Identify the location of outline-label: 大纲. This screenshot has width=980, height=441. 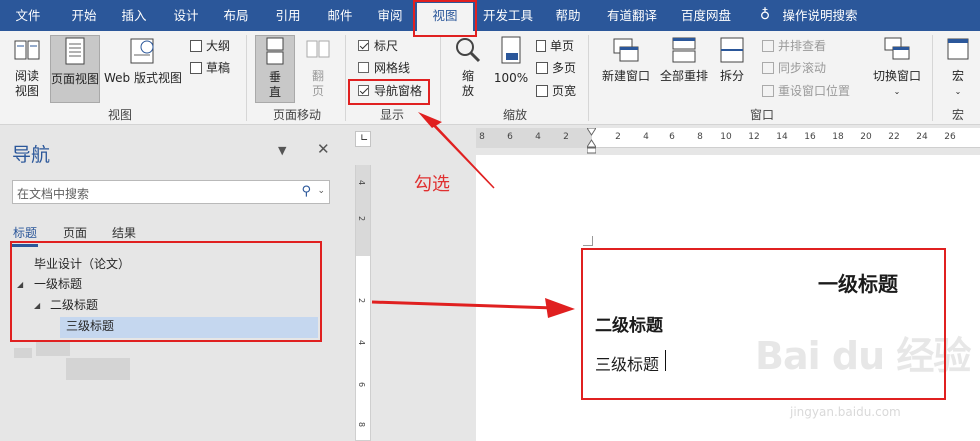
(218, 46).